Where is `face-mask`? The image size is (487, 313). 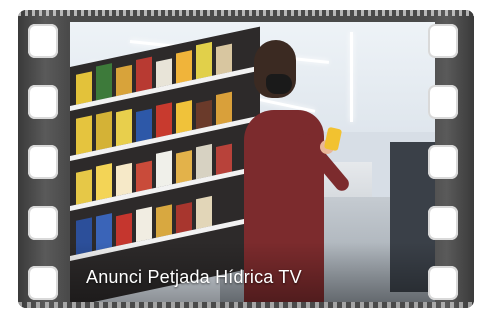
face-mask is located at coordinates (279, 84).